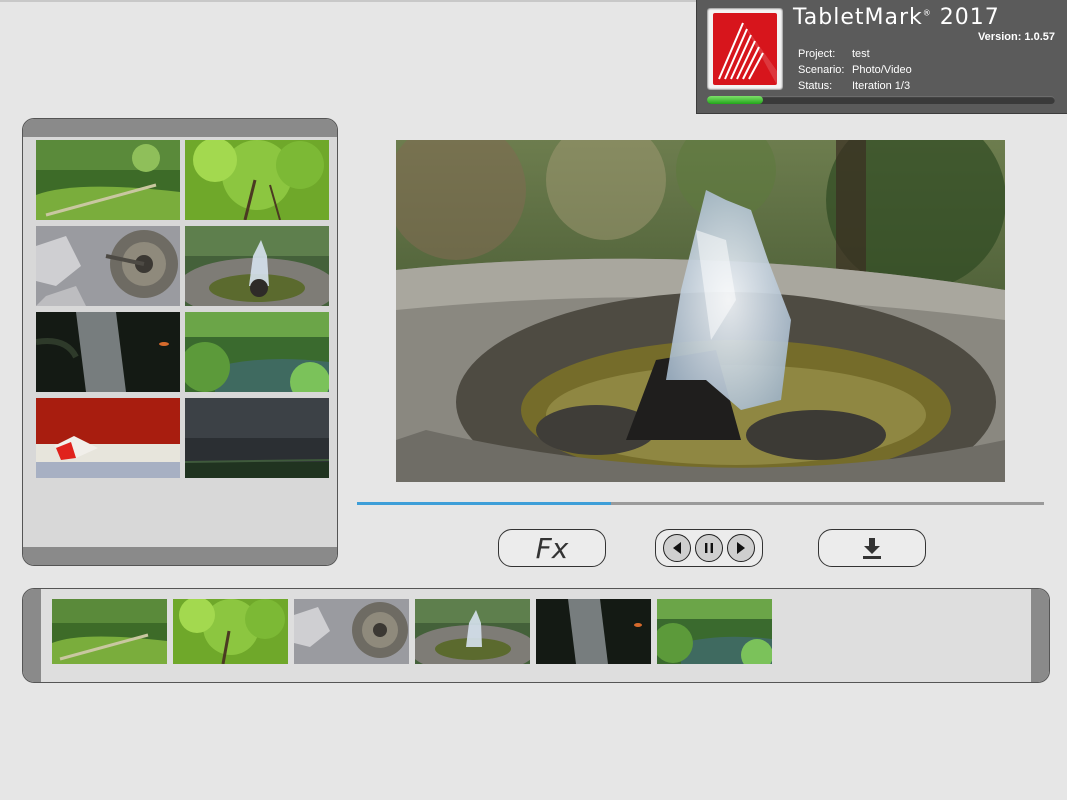  I want to click on skip-forward-icon, so click(741, 548).